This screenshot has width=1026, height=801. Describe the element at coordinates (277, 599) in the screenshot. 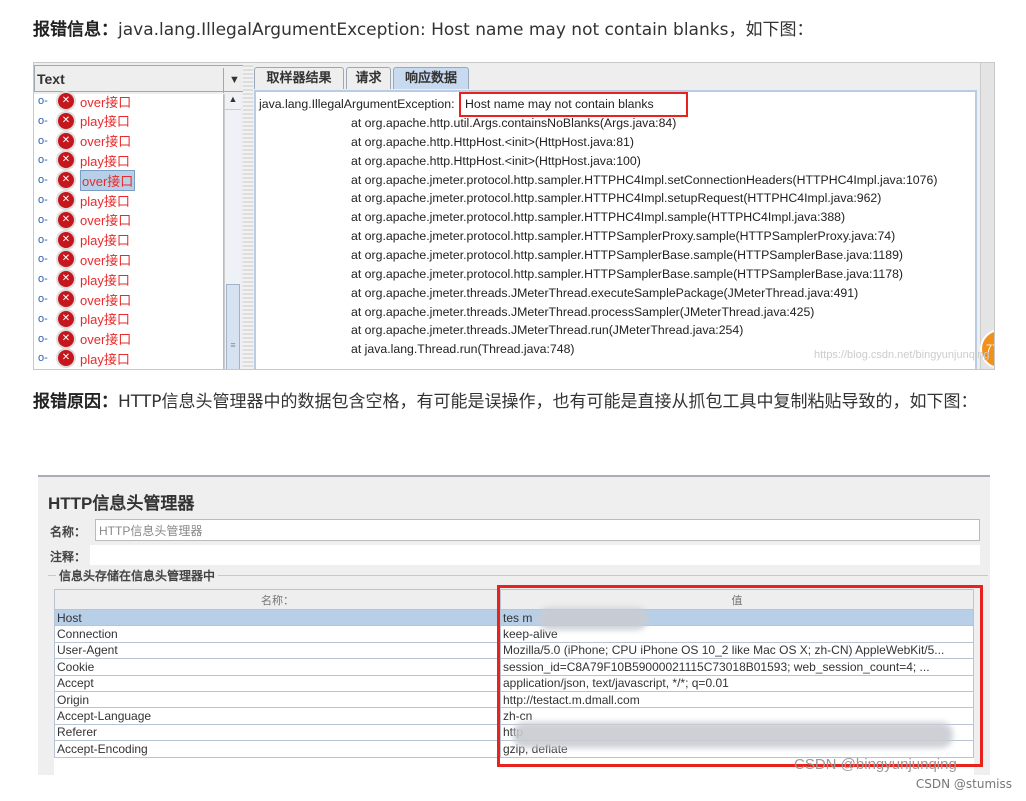

I see `column-header-name: 名称：` at that location.